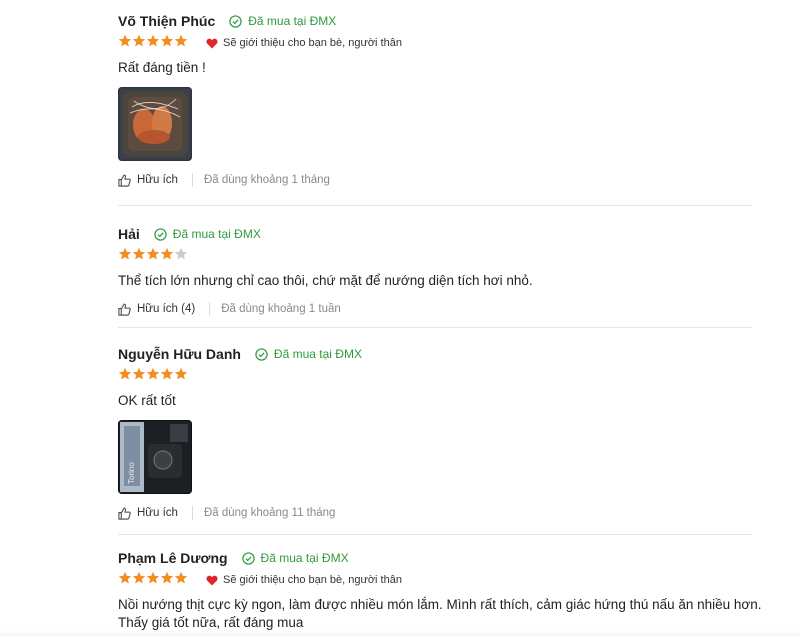  What do you see at coordinates (269, 513) in the screenshot?
I see `usage-duration: Đã dùng khoảng 11 tháng` at bounding box center [269, 513].